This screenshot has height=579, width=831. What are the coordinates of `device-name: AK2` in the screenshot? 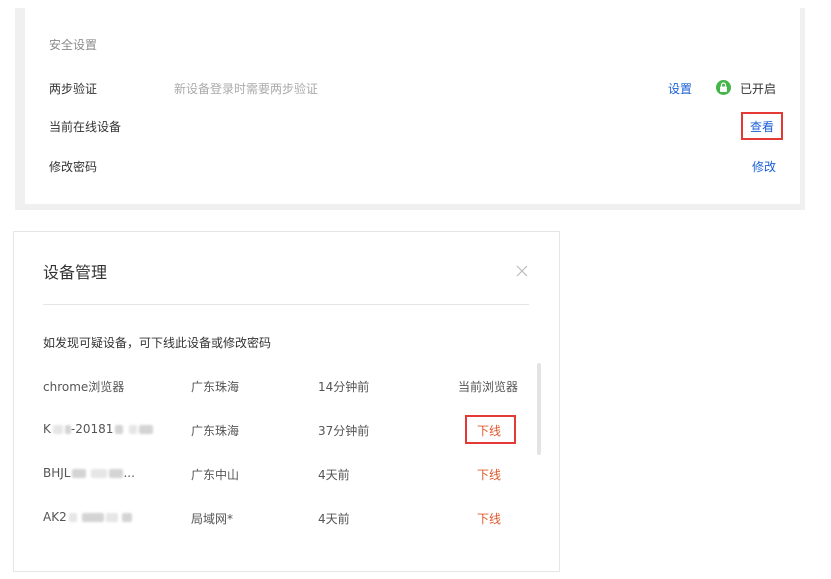 It's located at (87, 517).